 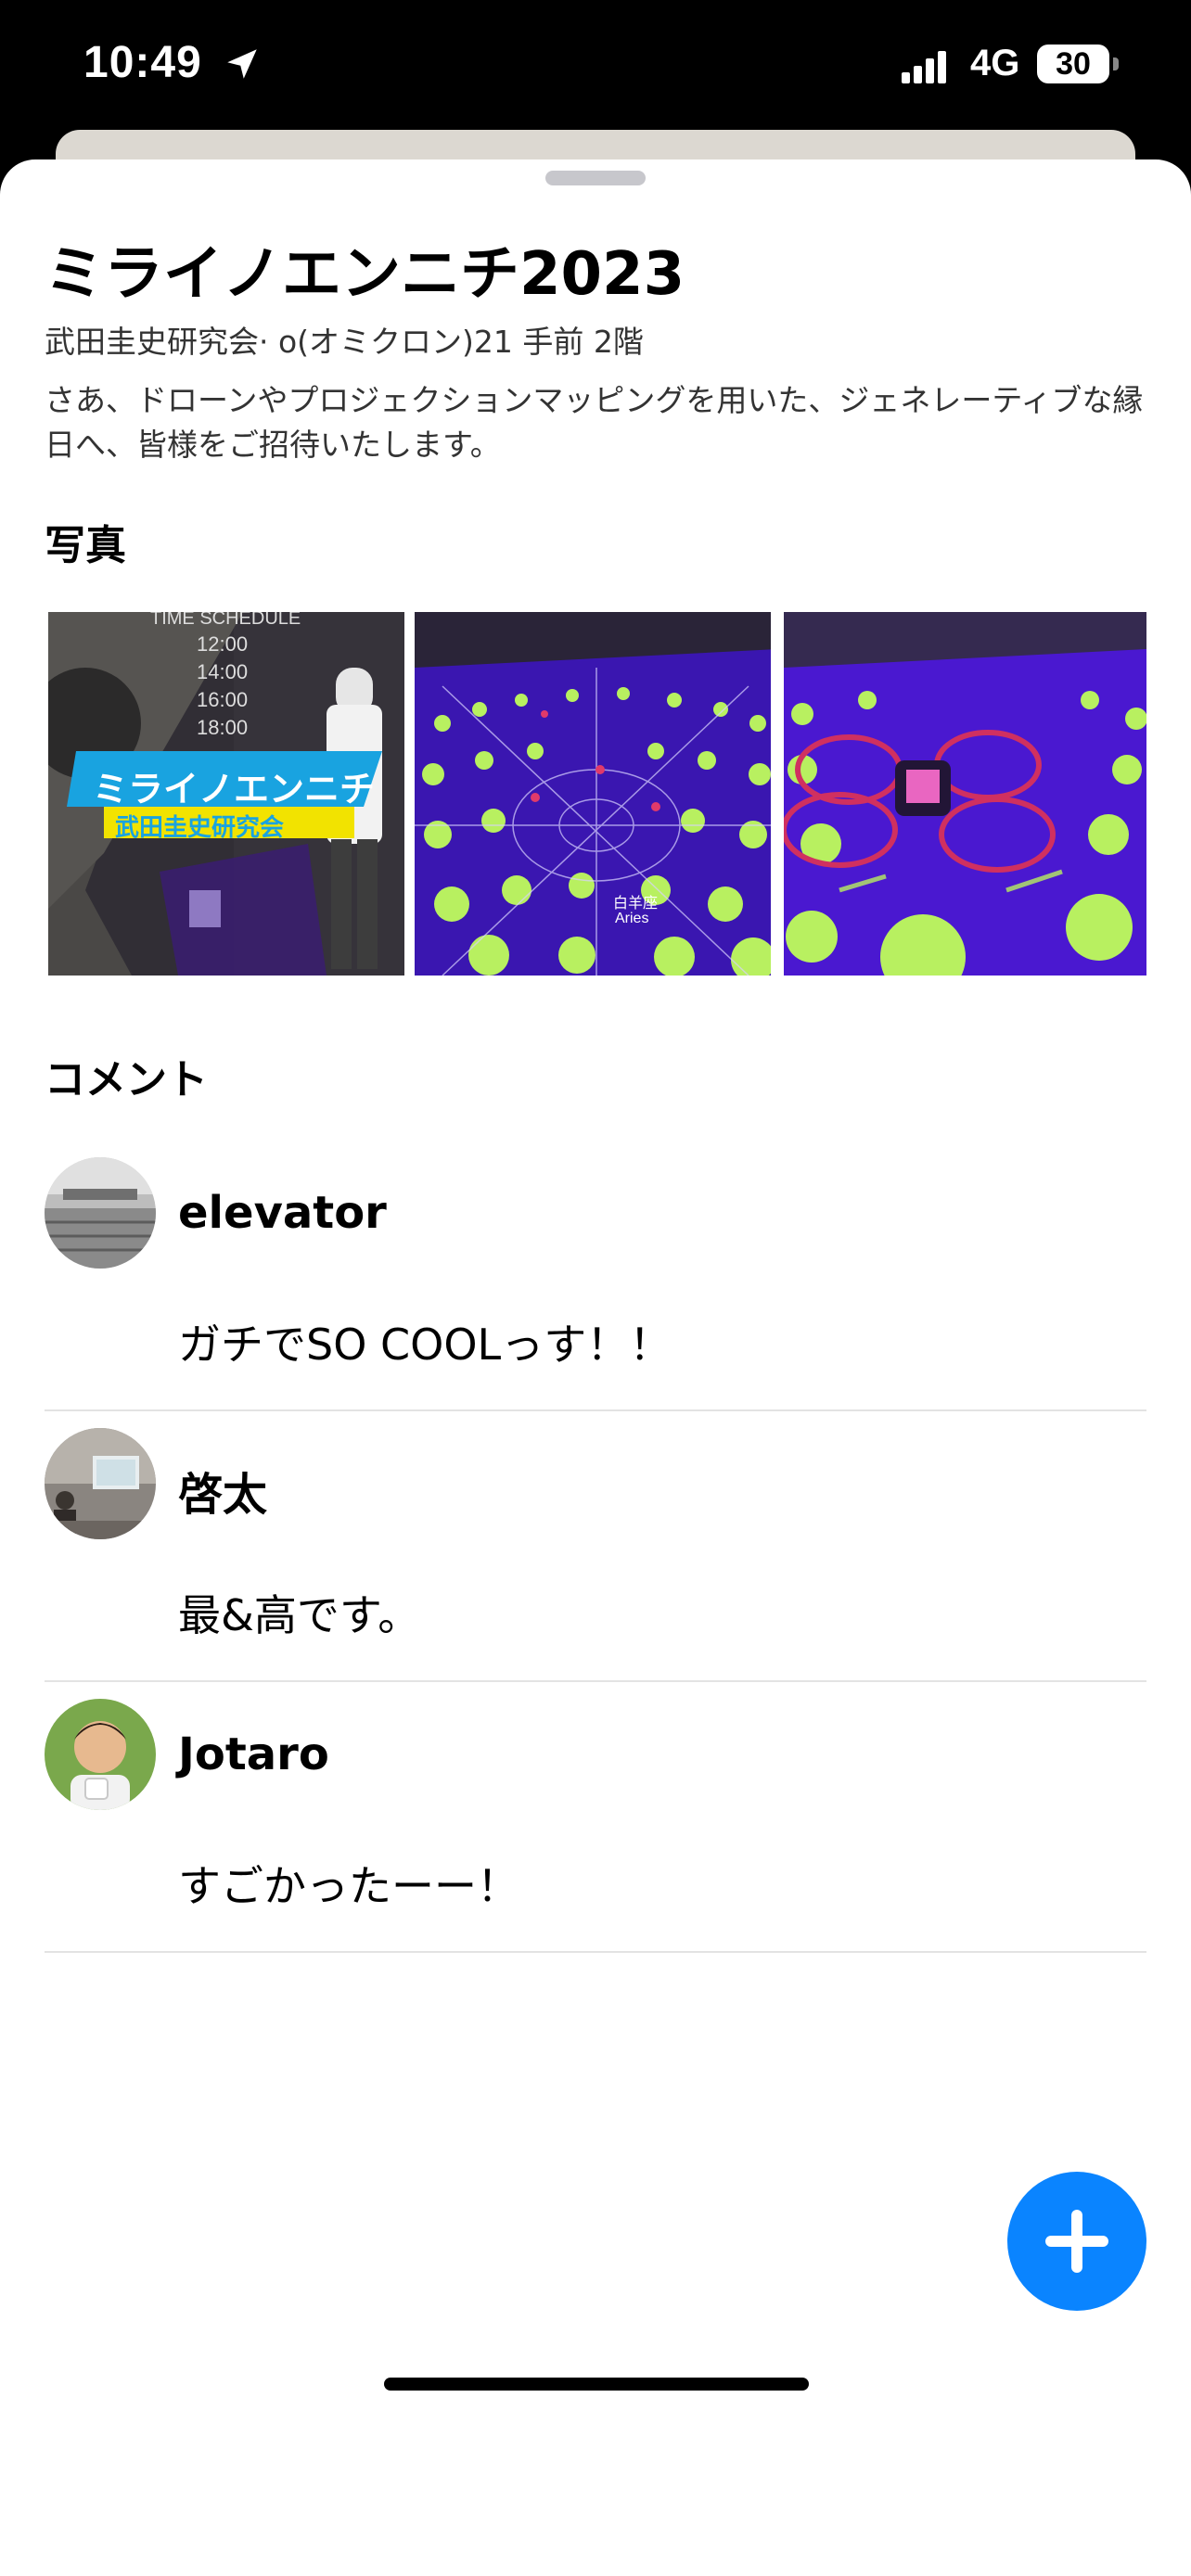 What do you see at coordinates (595, 1546) in the screenshot?
I see `comment-item: 啓太 最&高です。` at bounding box center [595, 1546].